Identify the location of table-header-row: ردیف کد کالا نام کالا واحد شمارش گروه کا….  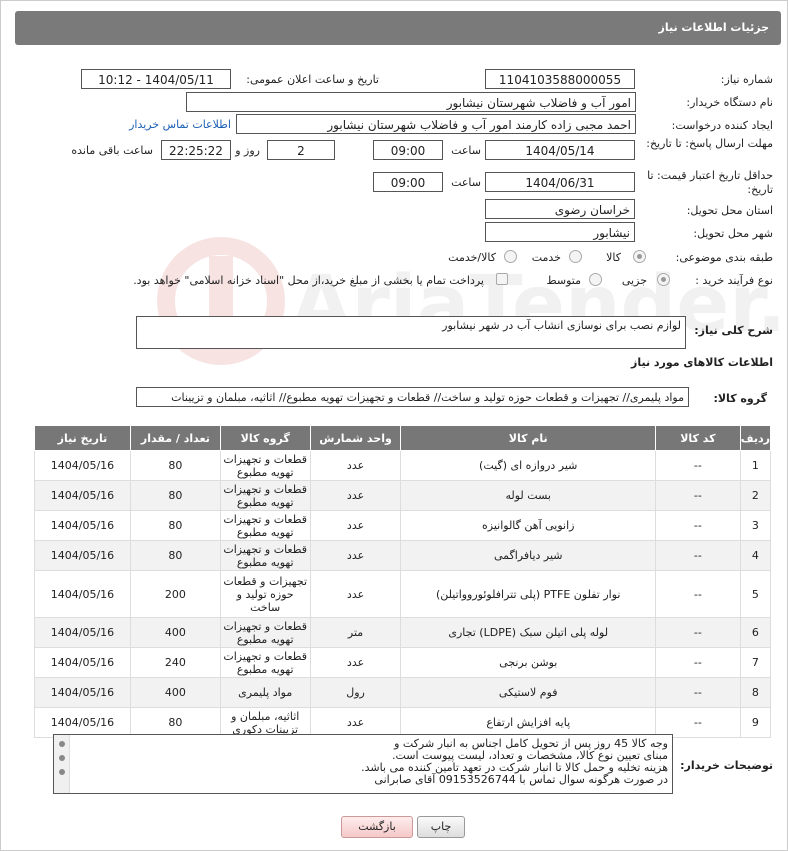
(403, 438).